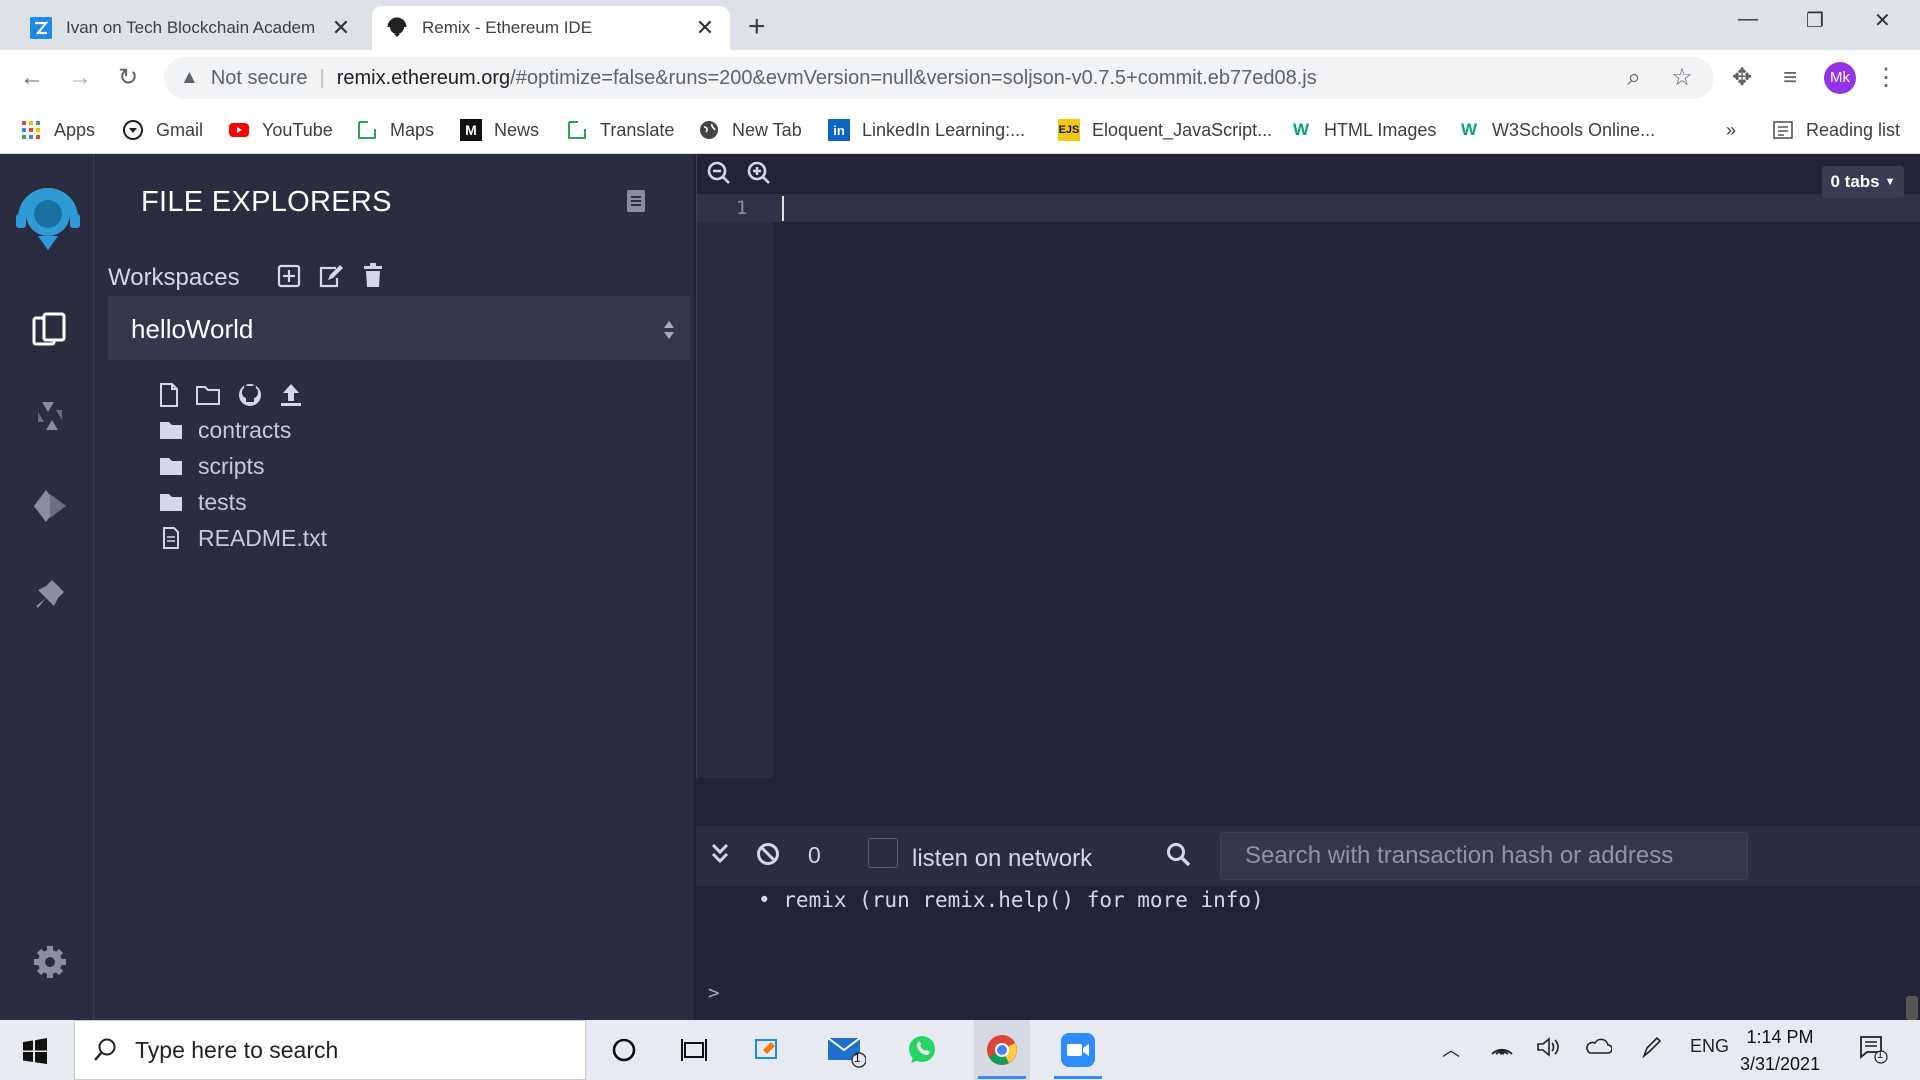 The width and height of the screenshot is (1920, 1080). I want to click on zoom-out-icon, so click(719, 173).